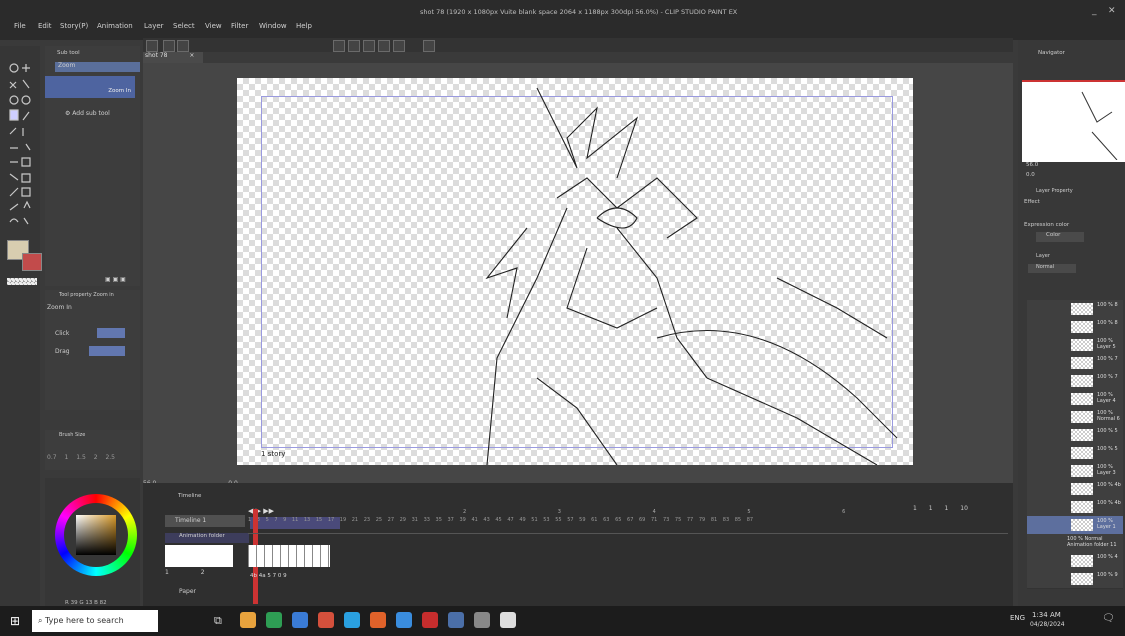 The image size is (1125, 636). Describe the element at coordinates (429, 46) in the screenshot. I see `snap-icon` at that location.